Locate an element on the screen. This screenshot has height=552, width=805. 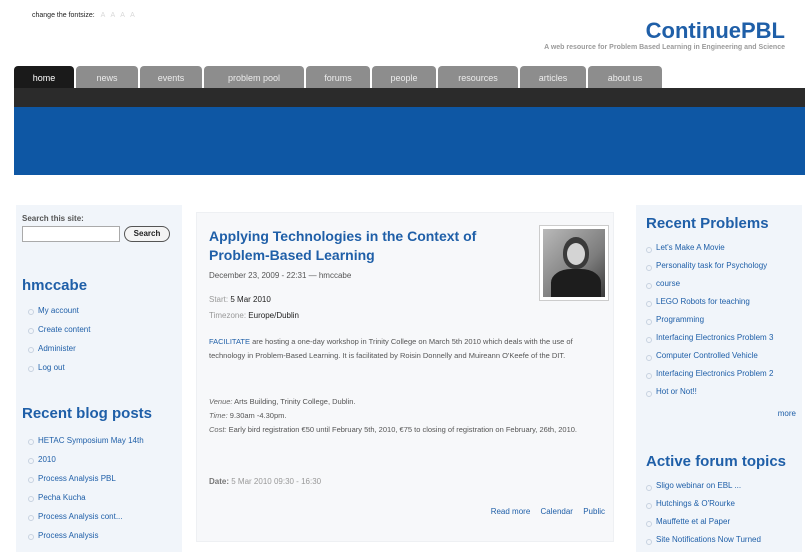
recent-blog-title: Recent blog posts is located at coordinates (87, 413).